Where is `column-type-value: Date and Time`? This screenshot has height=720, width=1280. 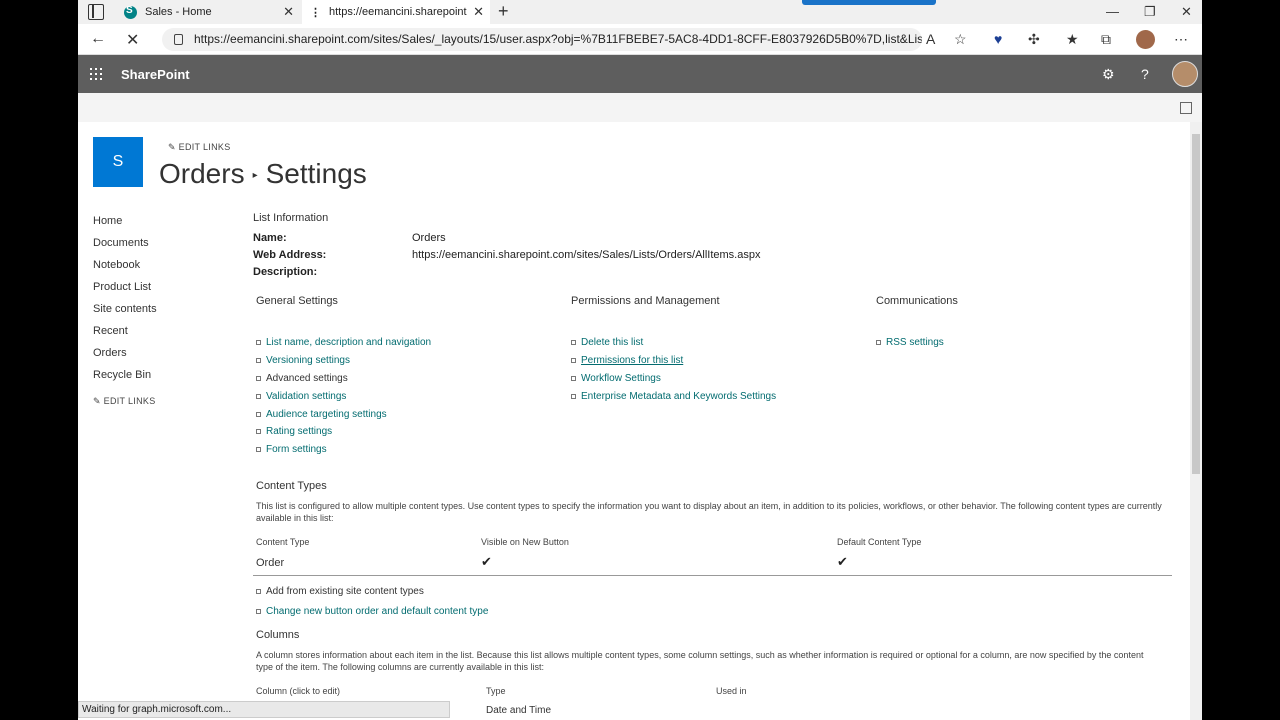 column-type-value: Date and Time is located at coordinates (519, 710).